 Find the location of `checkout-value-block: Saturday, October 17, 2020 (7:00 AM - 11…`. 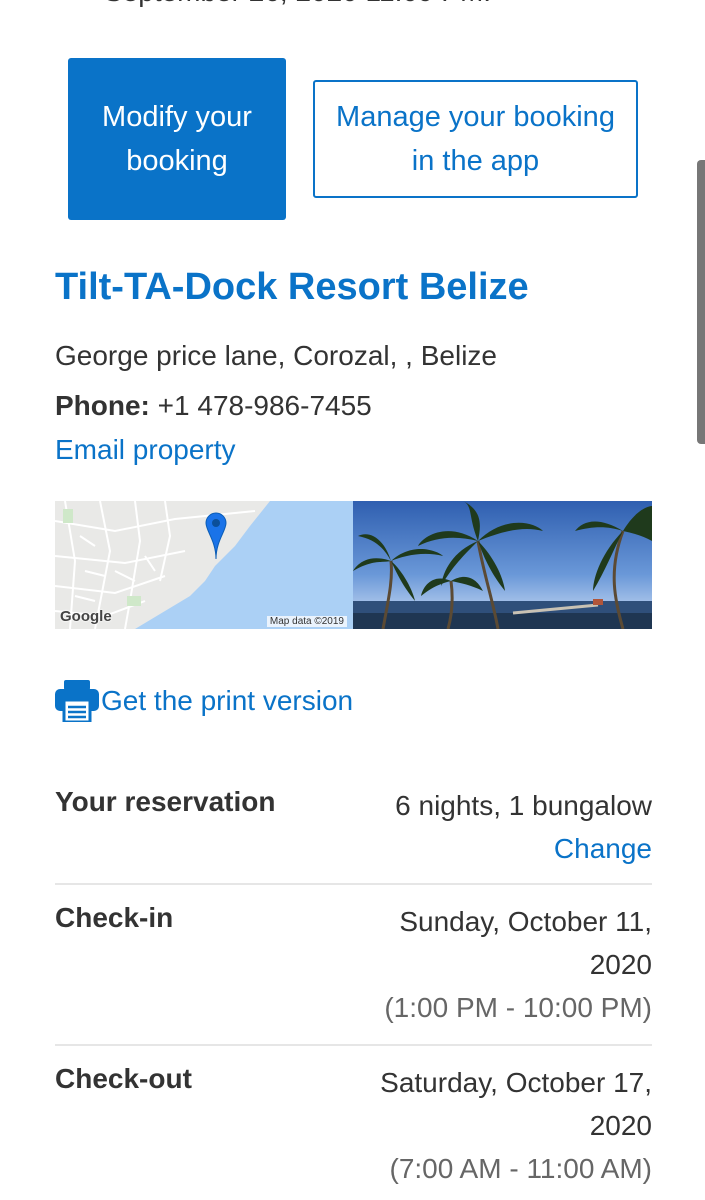

checkout-value-block: Saturday, October 17, 2020 (7:00 AM - 11… is located at coordinates (487, 1125).